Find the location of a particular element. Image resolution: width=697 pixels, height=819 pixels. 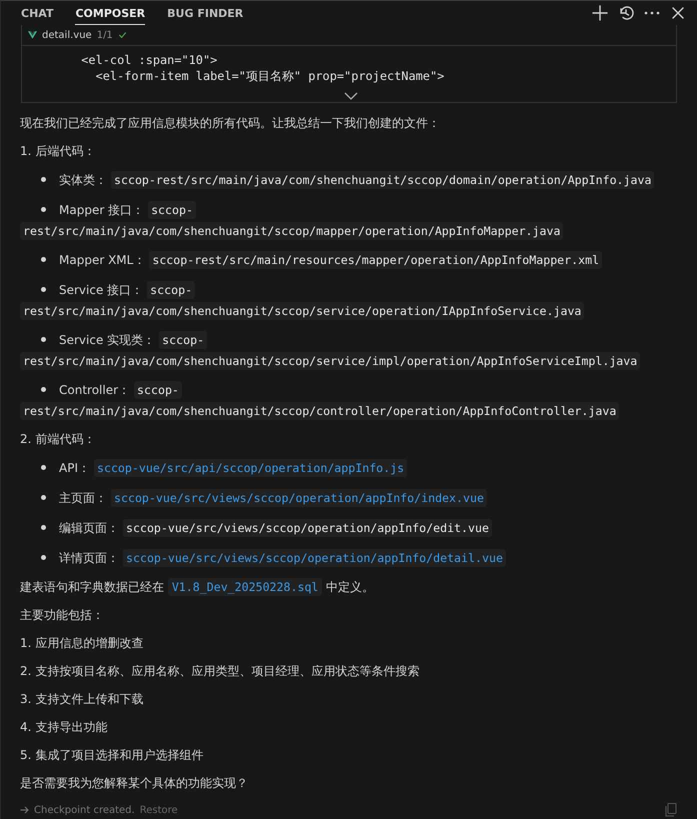

file-link: V1.8_Dev_20250228.sql is located at coordinates (245, 587).